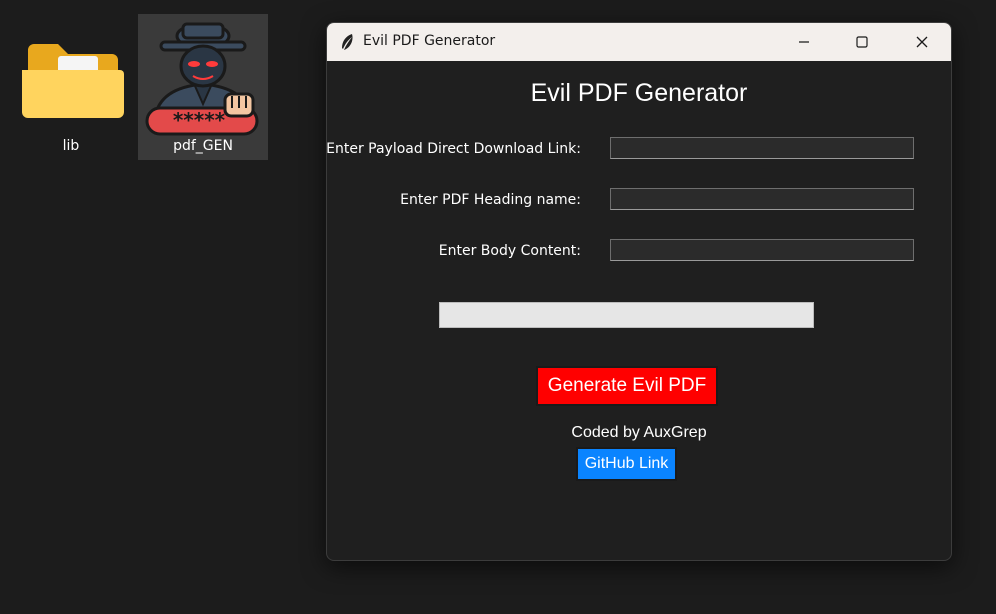  Describe the element at coordinates (639, 42) in the screenshot. I see `title-bar: Evil PDF Generator` at that location.